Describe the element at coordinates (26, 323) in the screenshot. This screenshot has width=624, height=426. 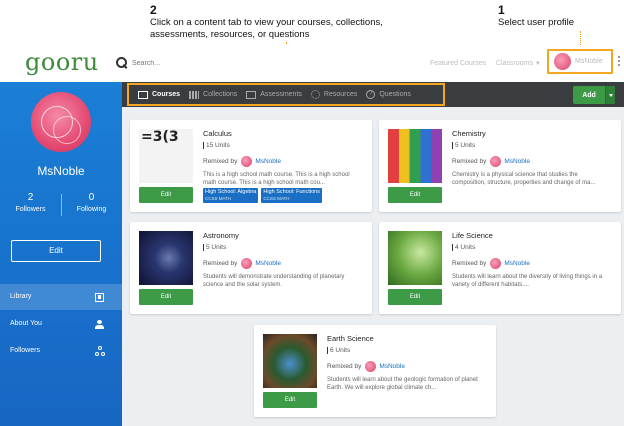
I see `sidebar-item-label: About You` at that location.